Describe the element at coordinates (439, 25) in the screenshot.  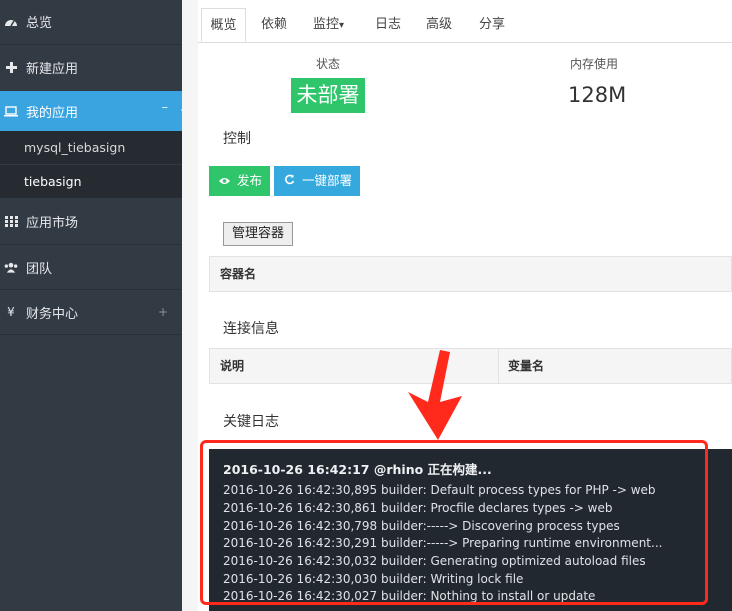
I see `tab-advanced: 高级` at that location.